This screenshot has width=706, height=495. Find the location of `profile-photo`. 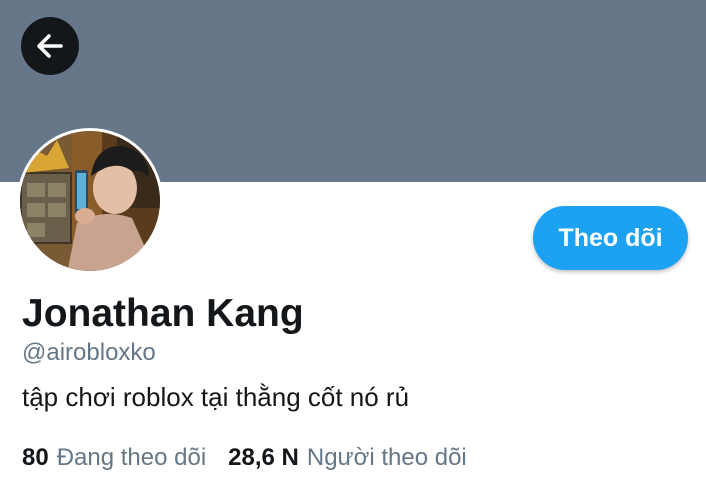

profile-photo is located at coordinates (90, 201).